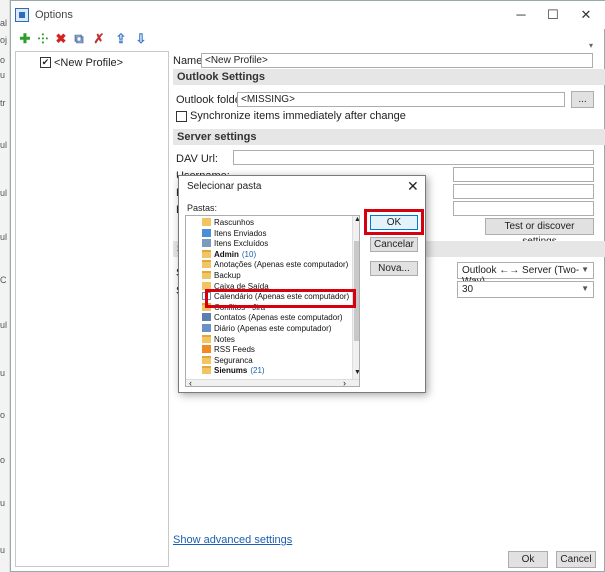 Image resolution: width=605 pixels, height=572 pixels. I want to click on dialog-cancel-button: Cancelar, so click(394, 244).